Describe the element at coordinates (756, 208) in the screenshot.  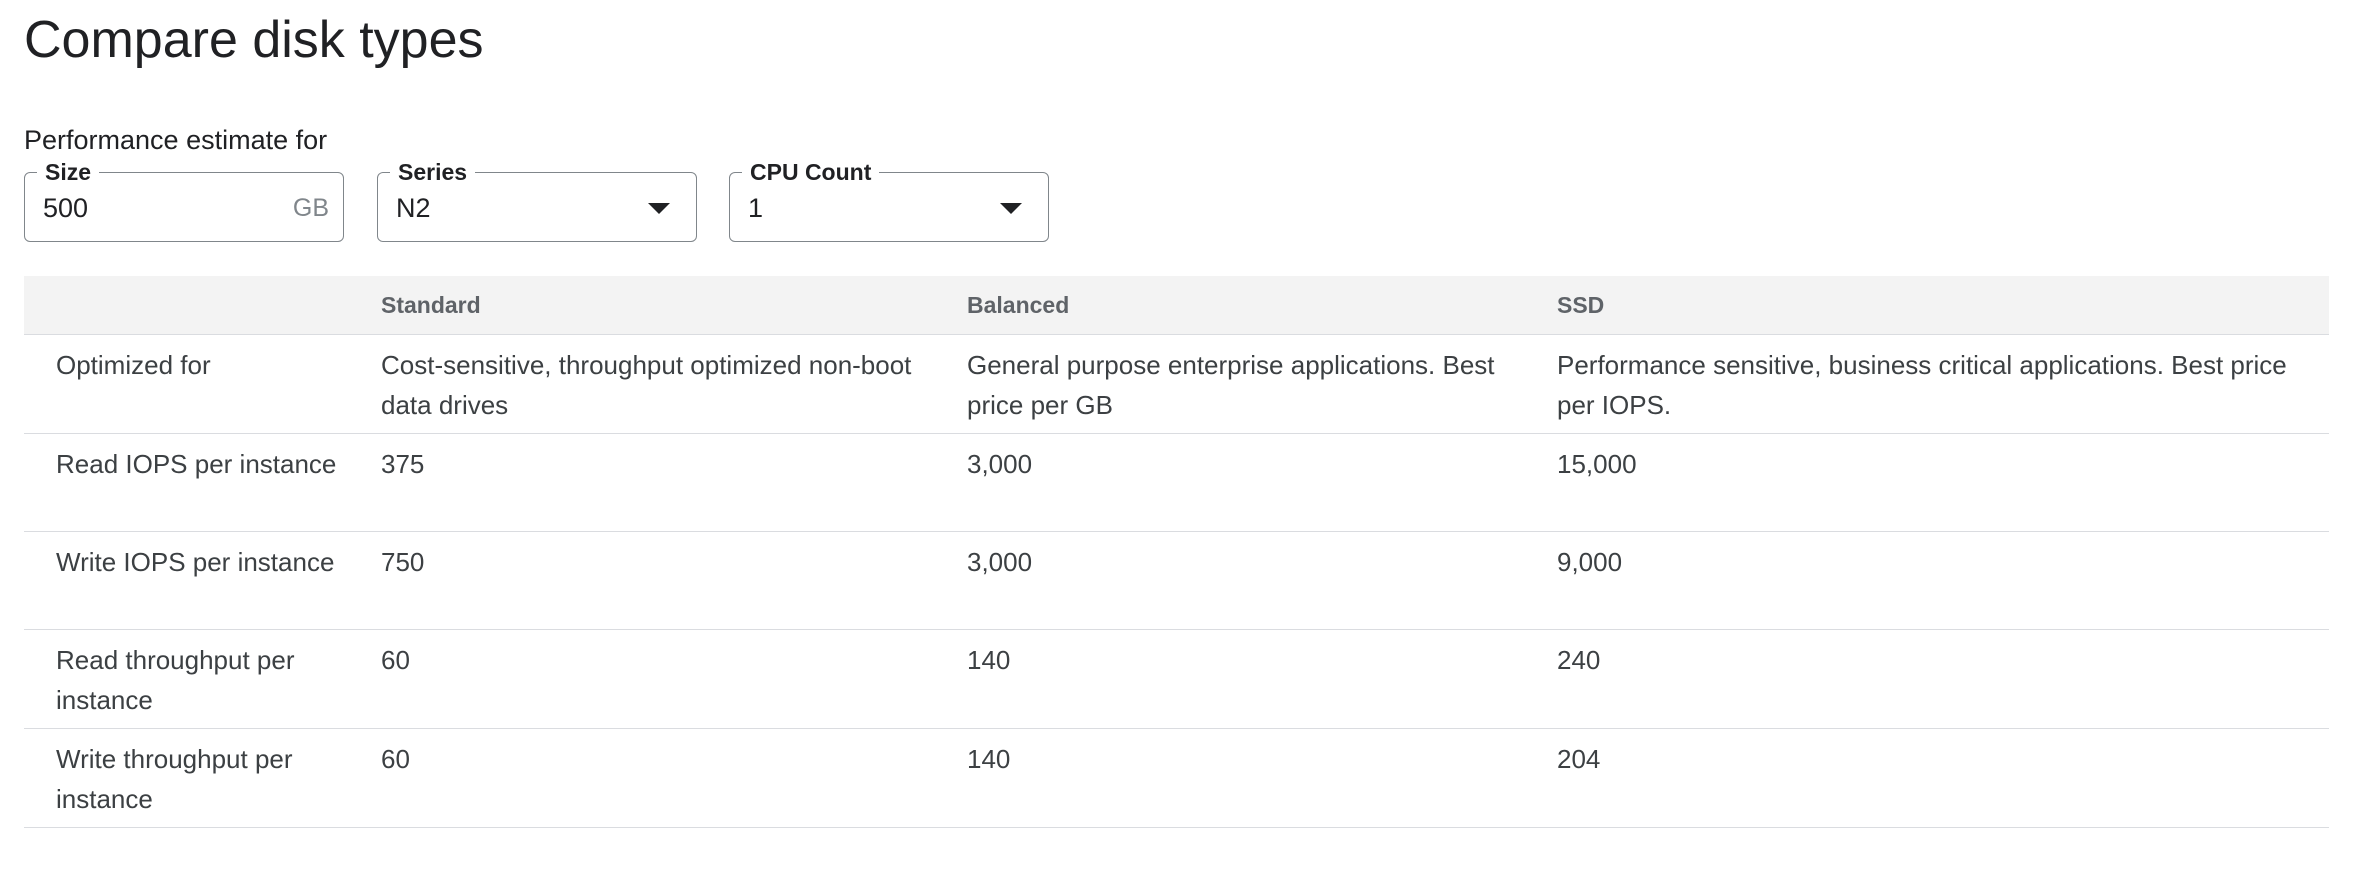
I see `cpu-count-value: 1` at that location.